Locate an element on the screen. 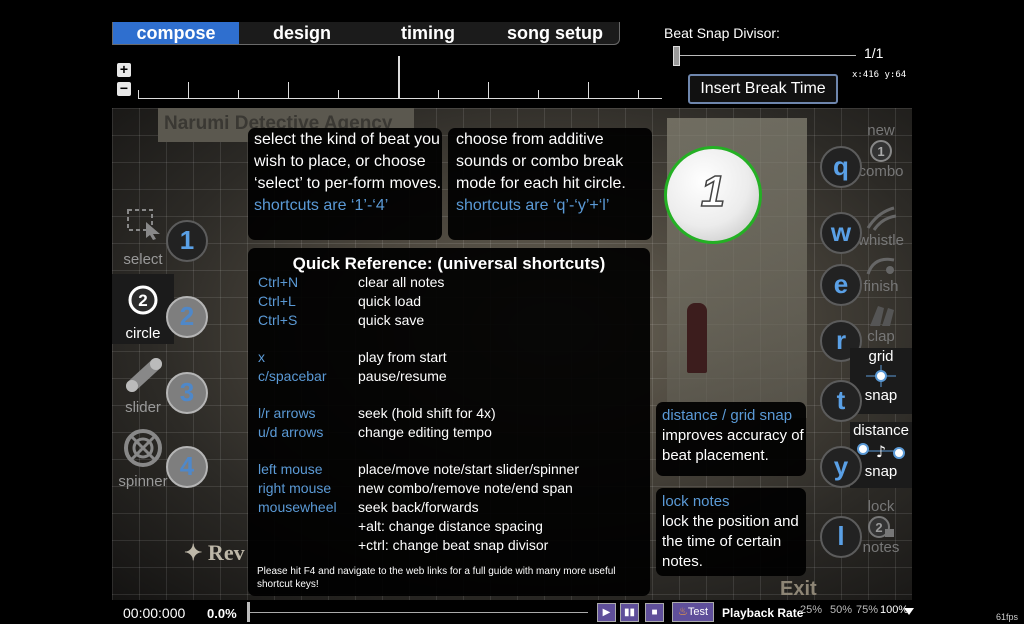 Image resolution: width=1024 pixels, height=624 pixels. tool-lock-notes-top: lock is located at coordinates (881, 506).